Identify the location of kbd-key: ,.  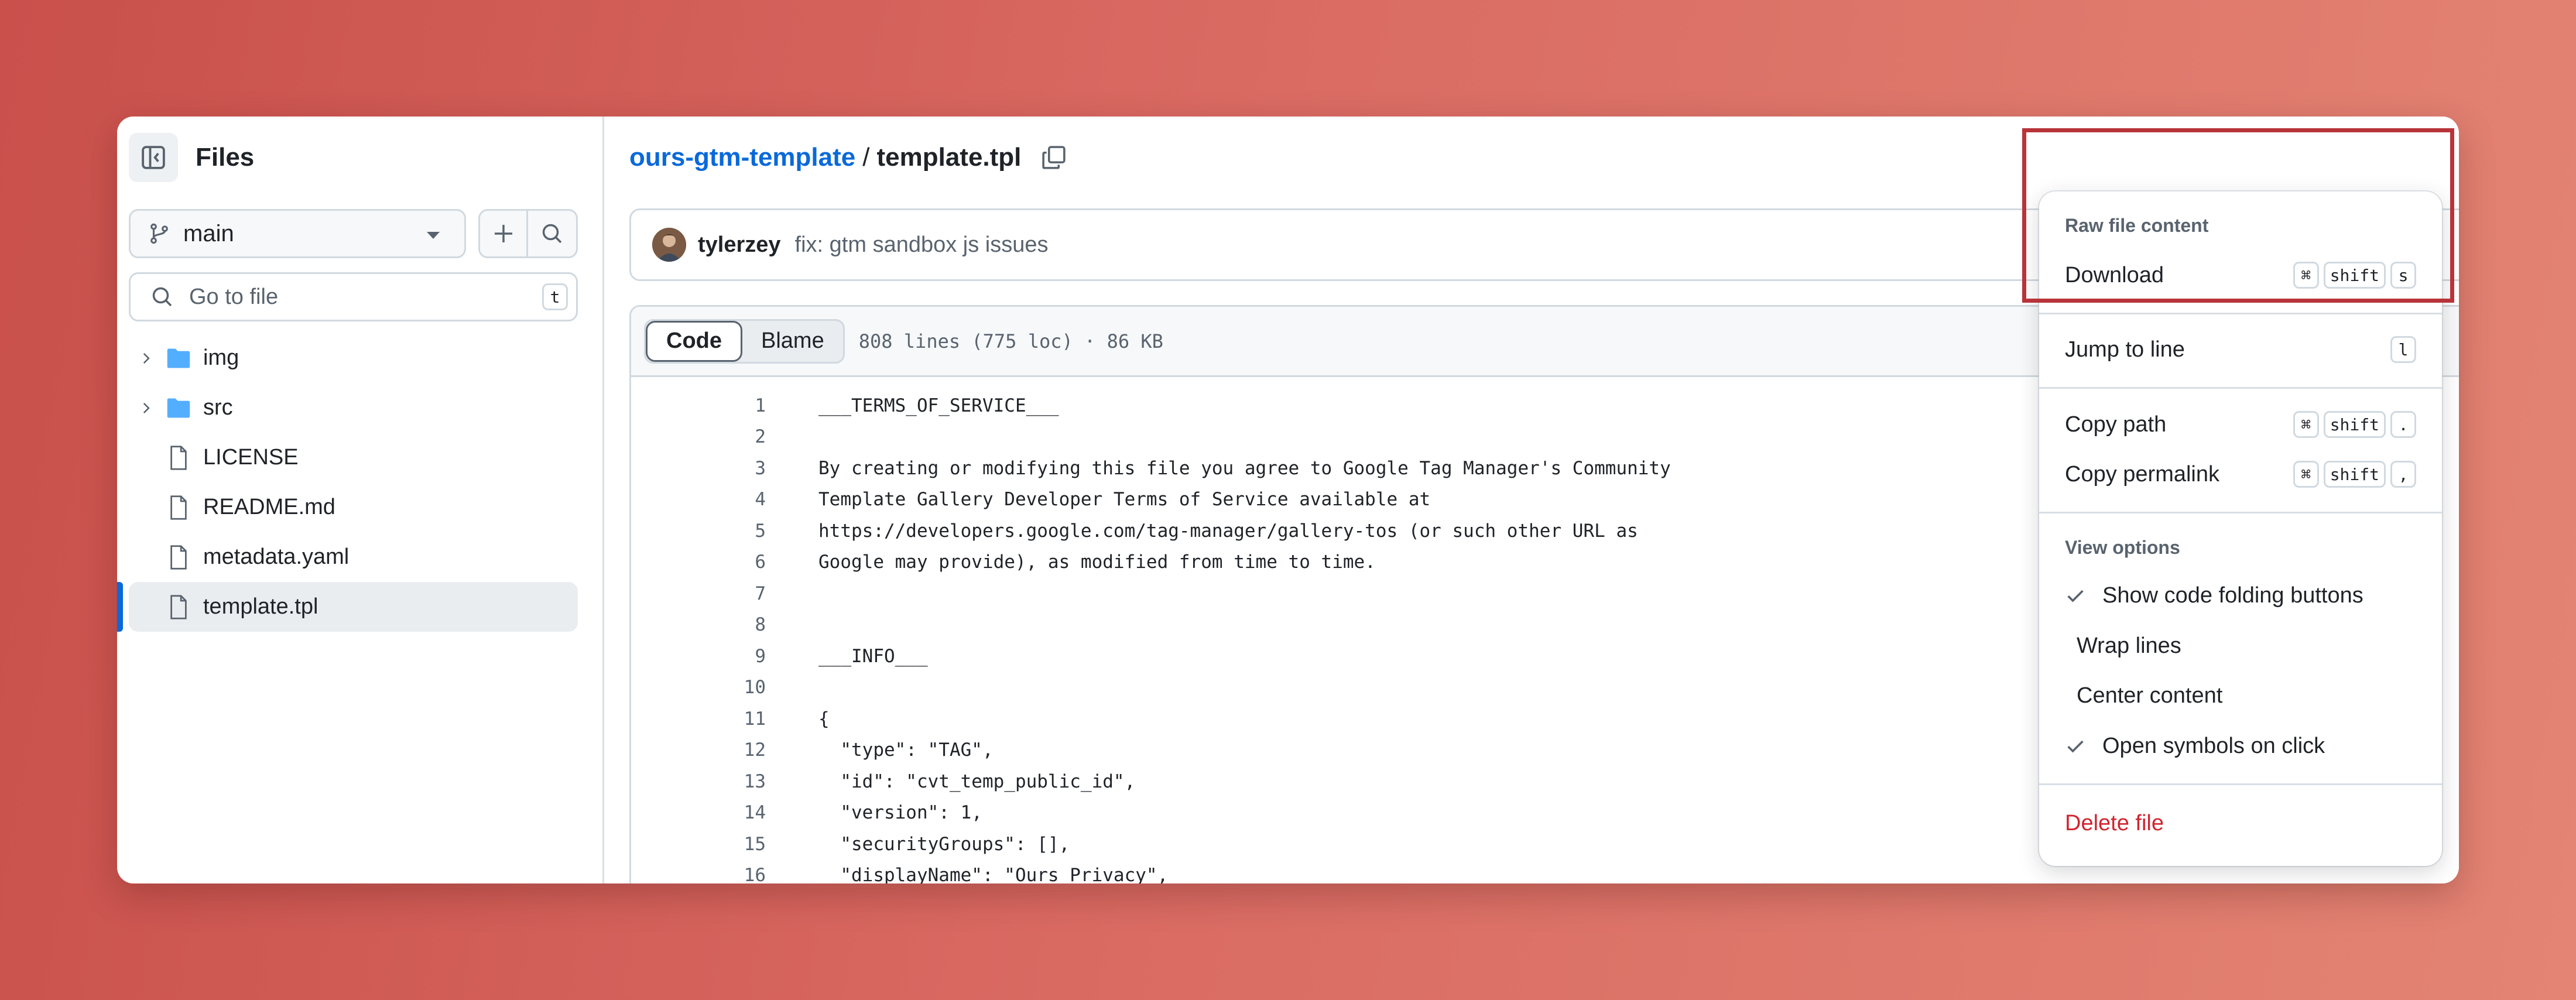
(2403, 474).